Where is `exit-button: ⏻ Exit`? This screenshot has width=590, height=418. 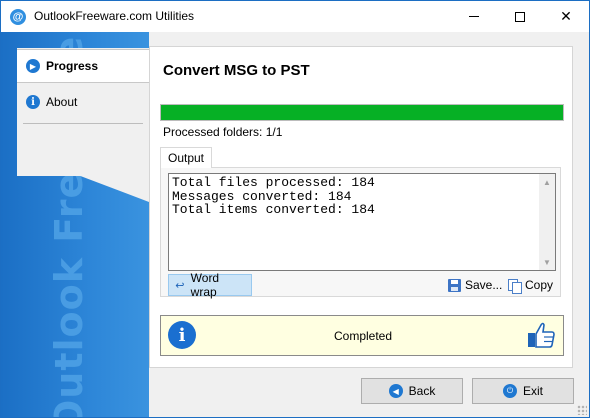 exit-button: ⏻ Exit is located at coordinates (523, 391).